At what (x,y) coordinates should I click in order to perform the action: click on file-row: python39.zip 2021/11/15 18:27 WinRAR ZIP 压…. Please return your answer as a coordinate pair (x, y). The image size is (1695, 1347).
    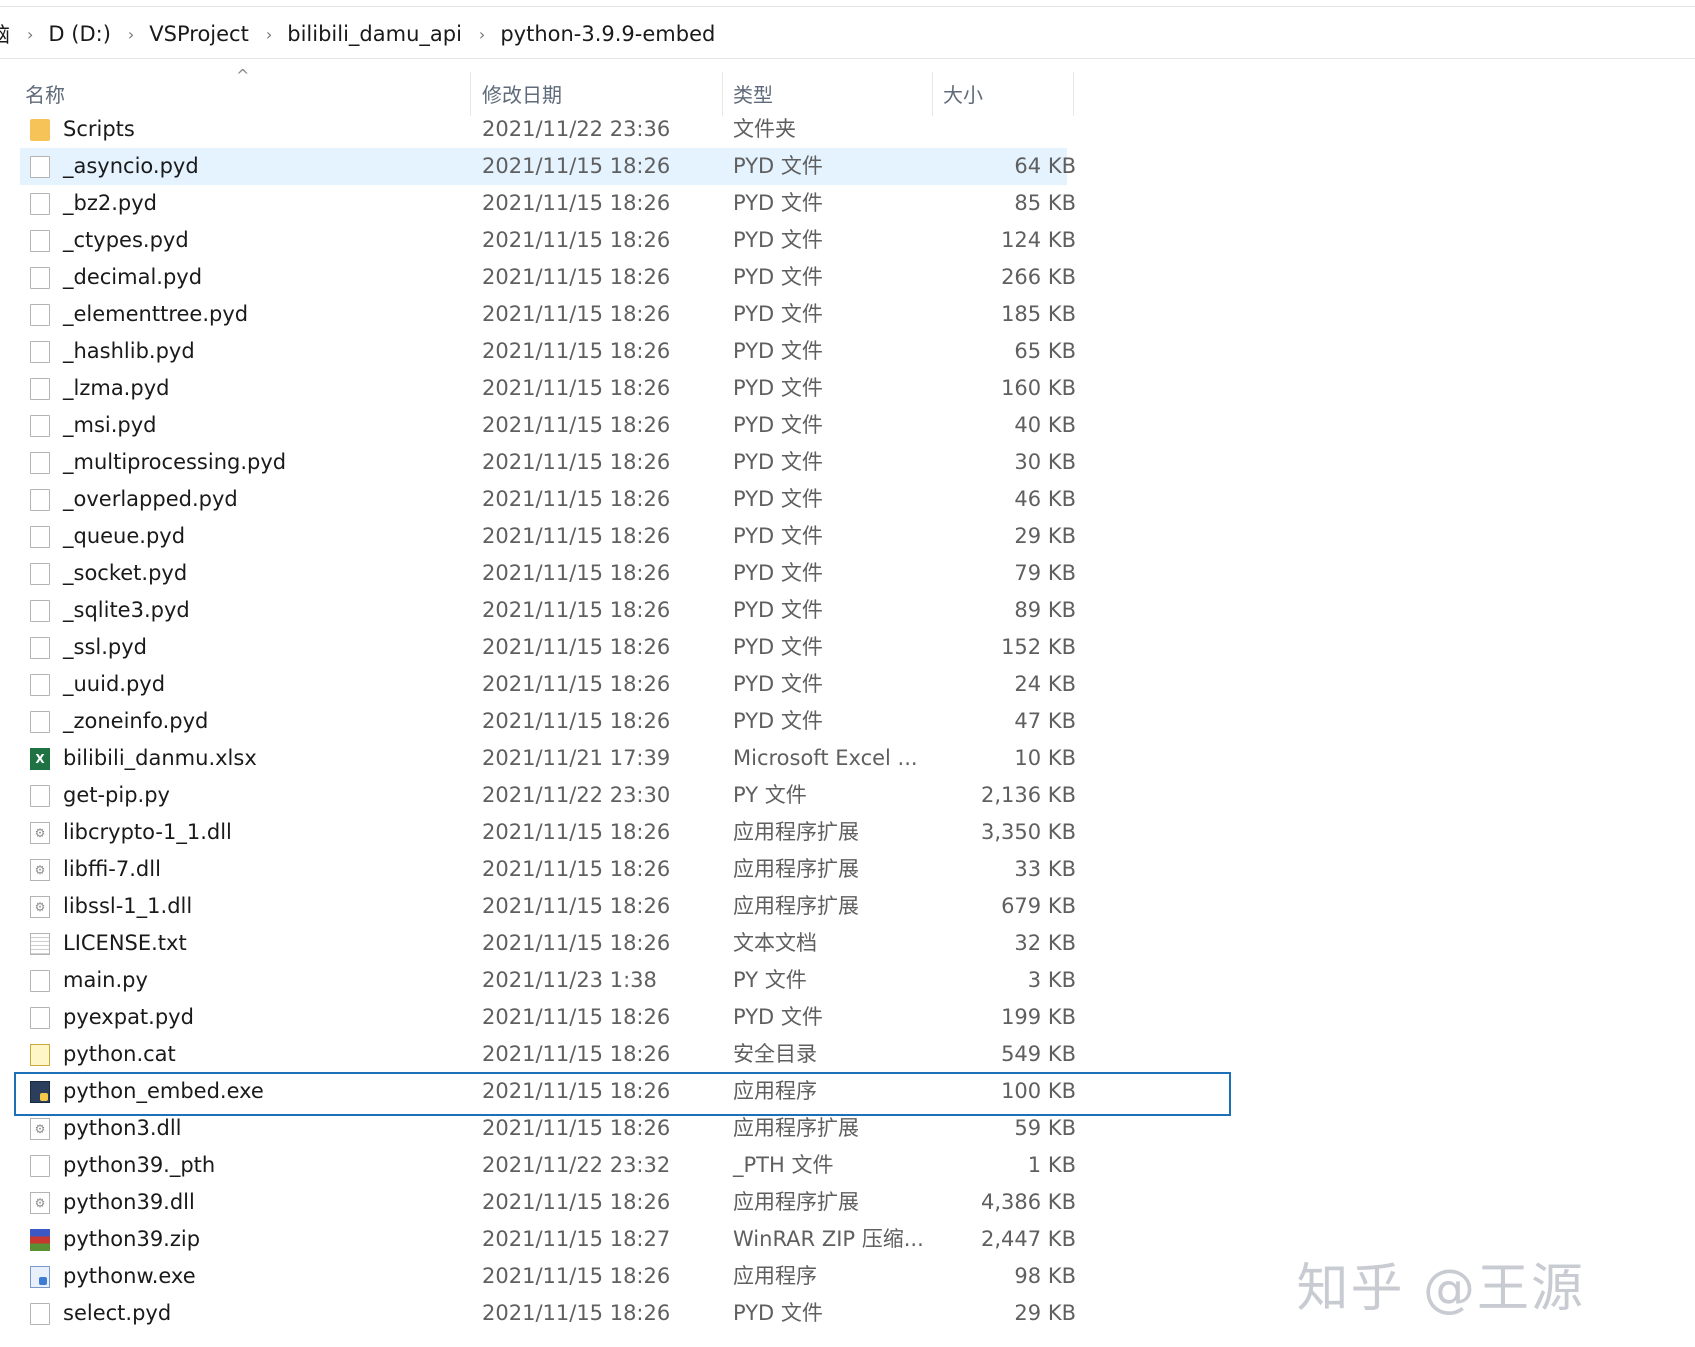
    Looking at the image, I should click on (570, 1239).